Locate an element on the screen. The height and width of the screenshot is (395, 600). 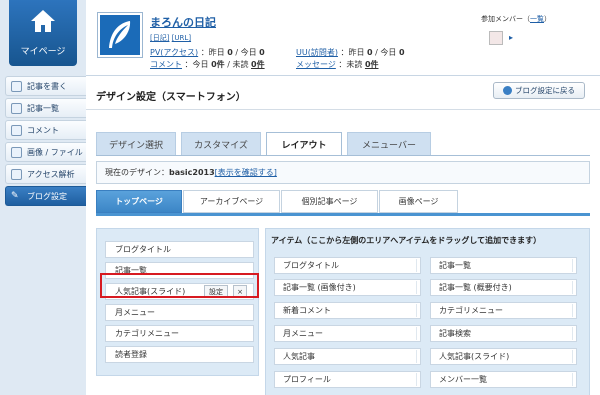
items-palette-title: アイテム（ここから左側のエリアへアイテムをドラッグして追加できます） is located at coordinates (406, 240).